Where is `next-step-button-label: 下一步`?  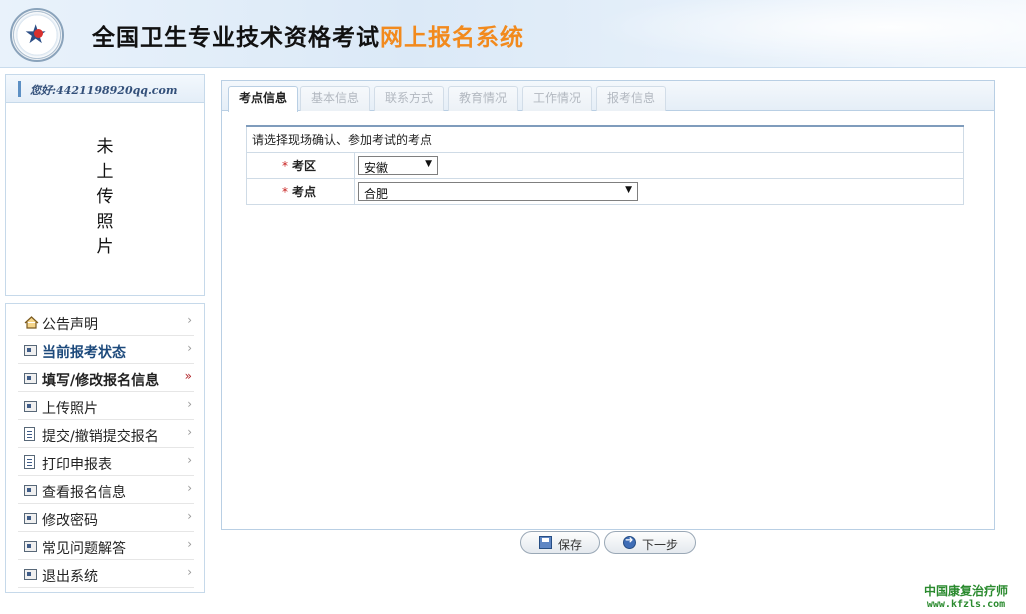
next-step-button-label: 下一步 is located at coordinates (660, 545).